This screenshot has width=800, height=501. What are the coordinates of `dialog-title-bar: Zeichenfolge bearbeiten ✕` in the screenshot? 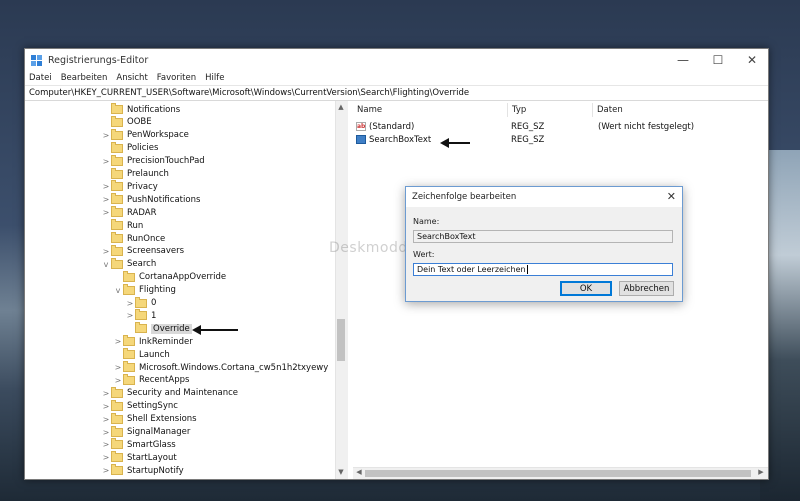 It's located at (544, 197).